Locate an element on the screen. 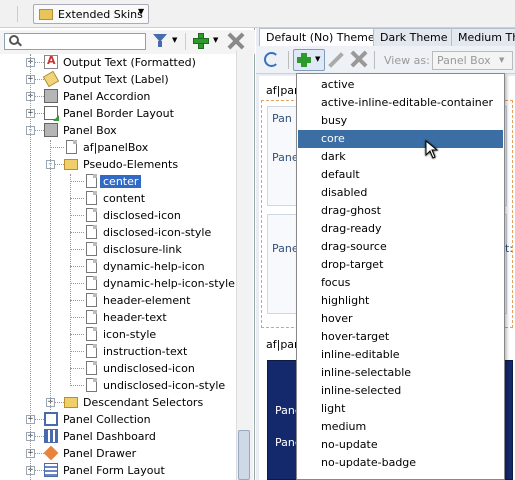 The width and height of the screenshot is (515, 480). tree-item: dynamic-help-icon is located at coordinates (154, 266).